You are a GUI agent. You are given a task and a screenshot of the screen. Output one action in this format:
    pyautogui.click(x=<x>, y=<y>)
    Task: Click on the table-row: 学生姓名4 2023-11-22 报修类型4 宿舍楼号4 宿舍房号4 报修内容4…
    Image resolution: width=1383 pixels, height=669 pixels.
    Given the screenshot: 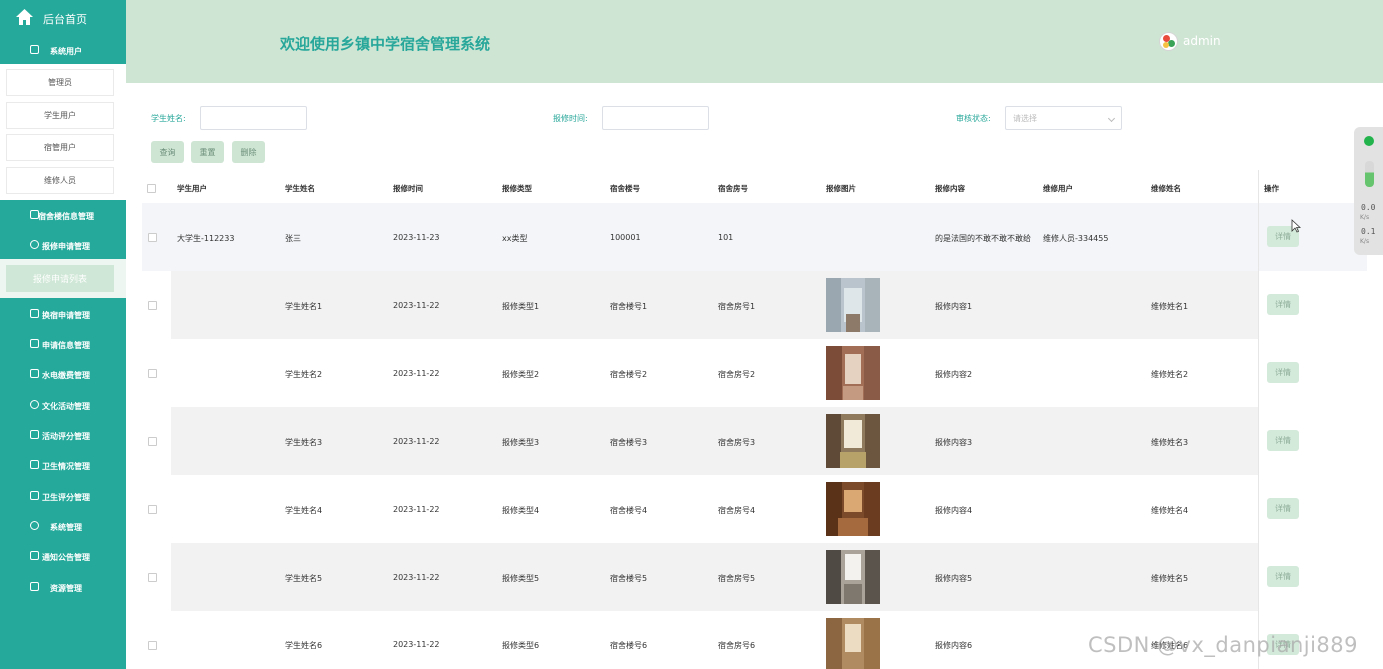 What is the action you would take?
    pyautogui.click(x=754, y=509)
    